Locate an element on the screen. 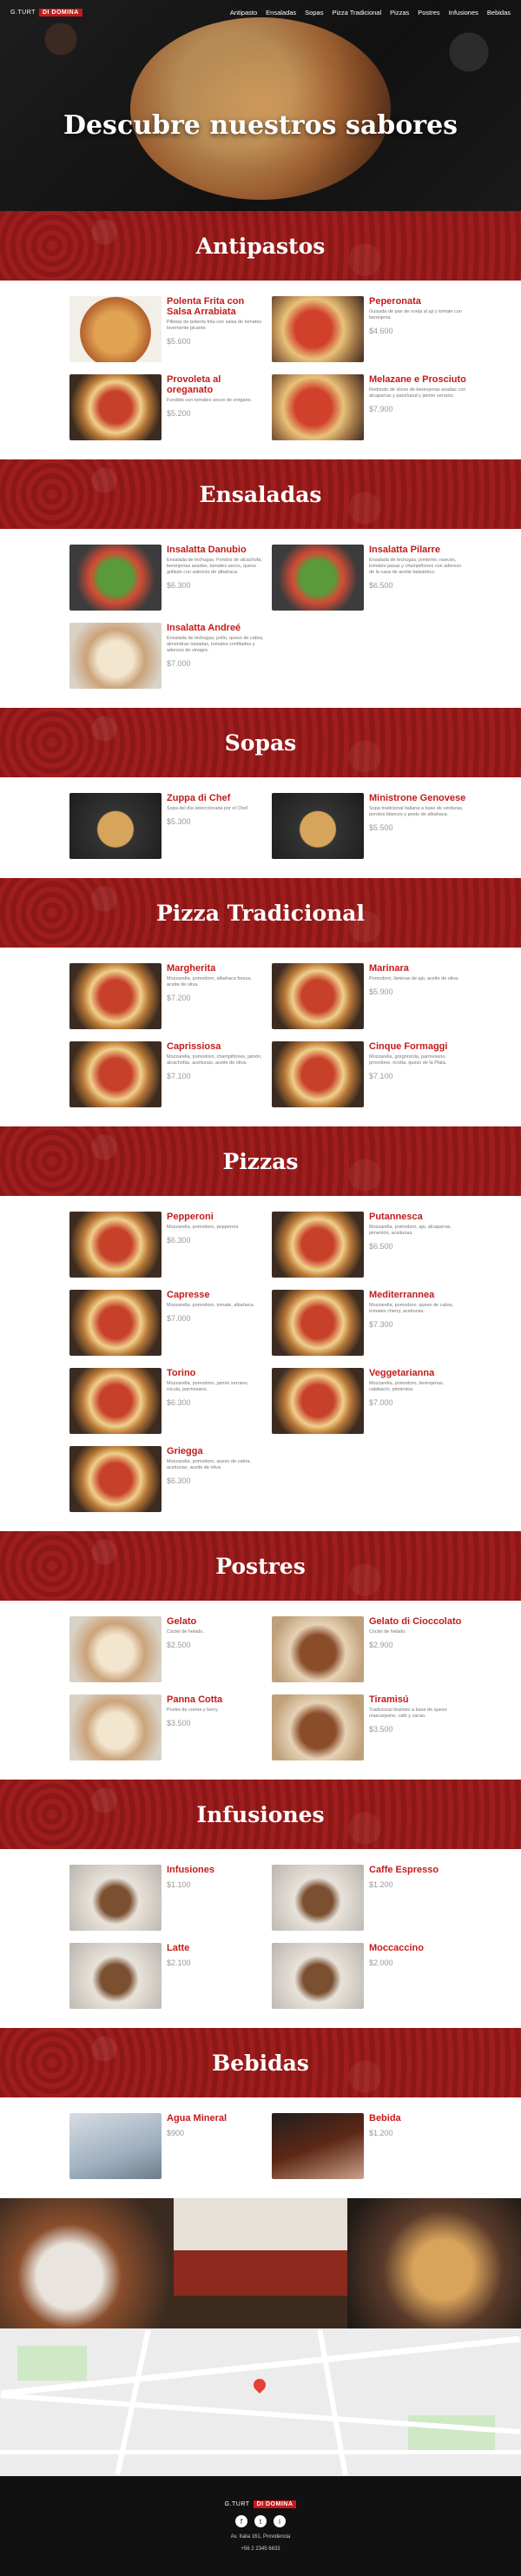 This screenshot has width=521, height=2576. dish-name: Polenta Frita con Salsa Arrabiata is located at coordinates (206, 306).